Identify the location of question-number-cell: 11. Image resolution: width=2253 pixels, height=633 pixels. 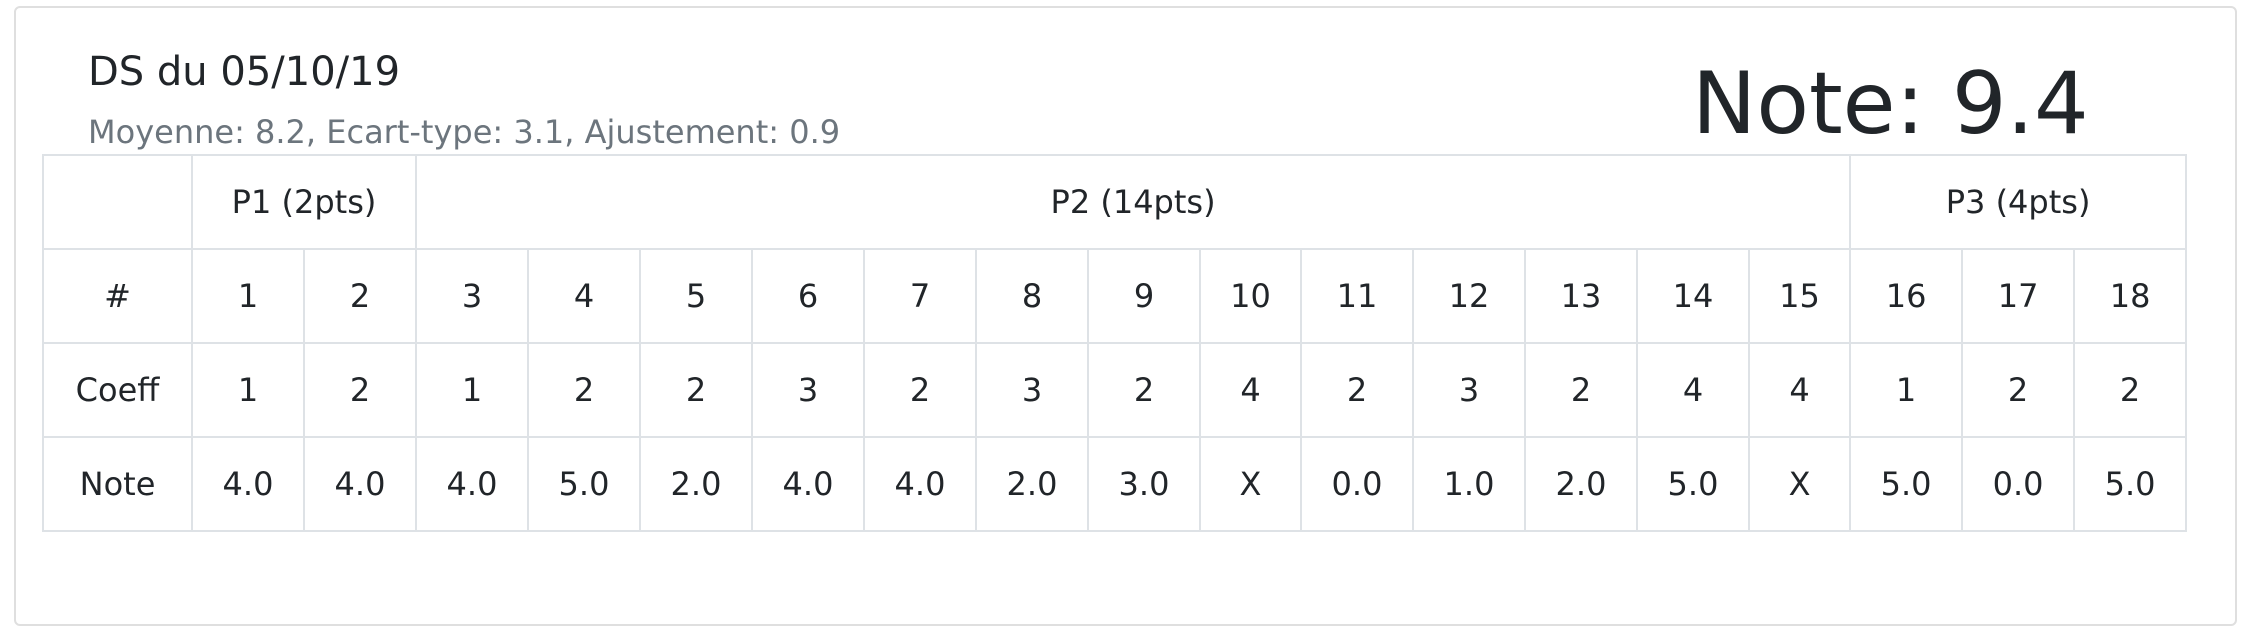
(1357, 296).